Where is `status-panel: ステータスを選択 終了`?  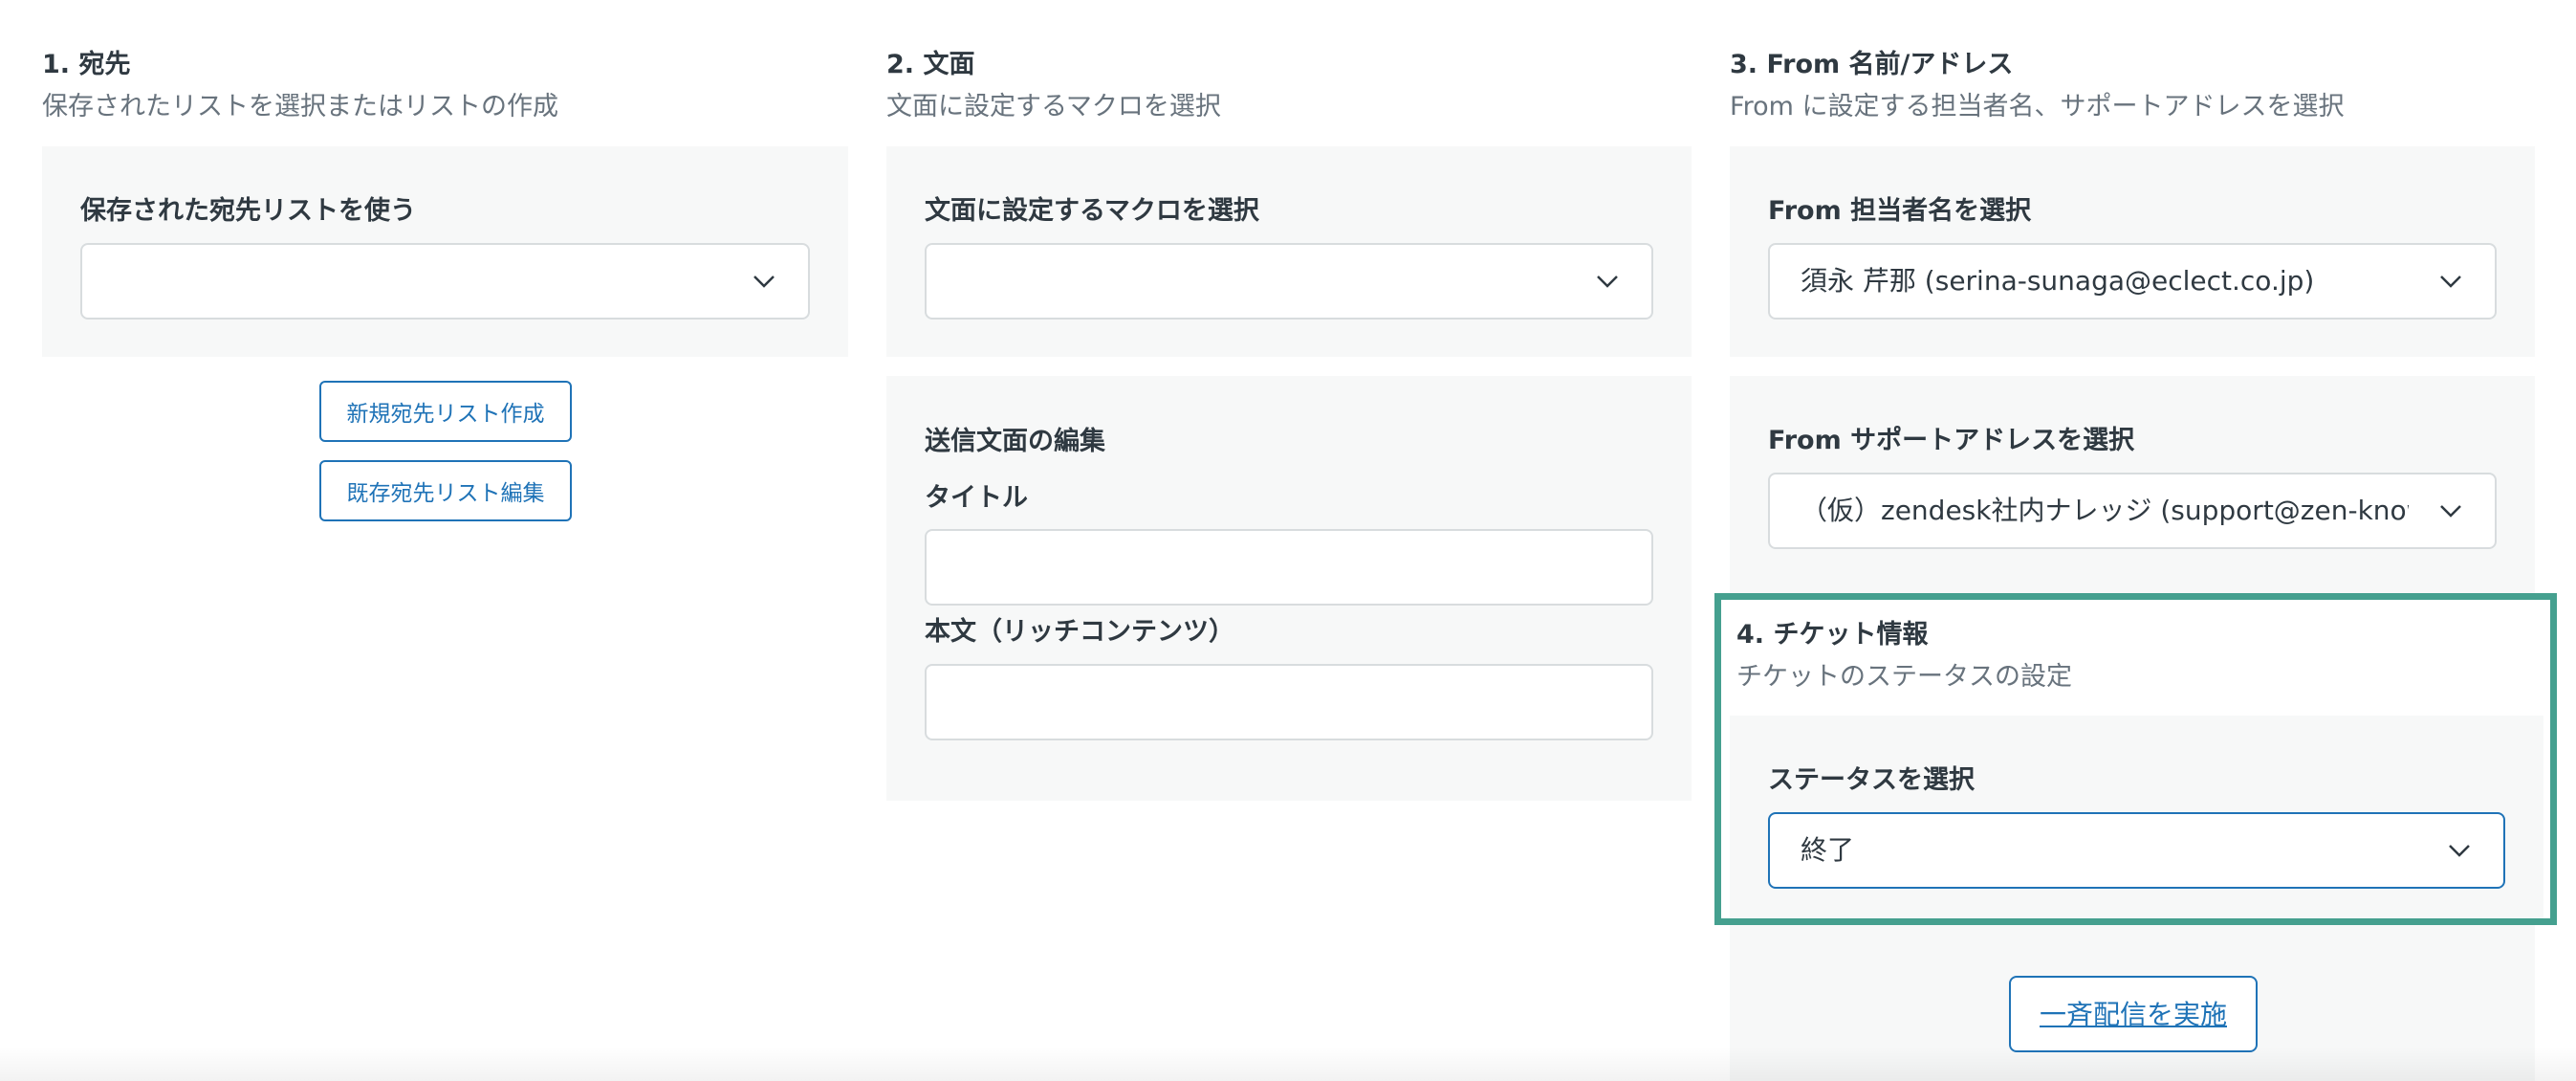
status-panel: ステータスを選択 終了 is located at coordinates (2136, 817).